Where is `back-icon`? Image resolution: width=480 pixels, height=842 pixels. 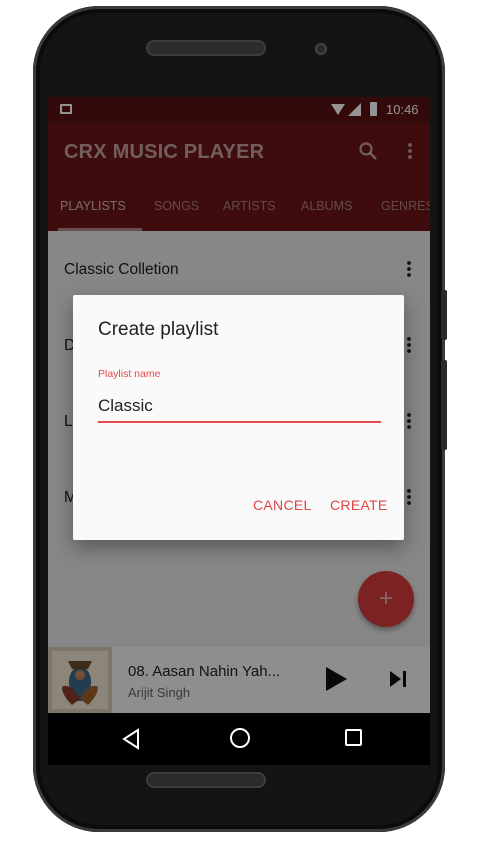 back-icon is located at coordinates (131, 739).